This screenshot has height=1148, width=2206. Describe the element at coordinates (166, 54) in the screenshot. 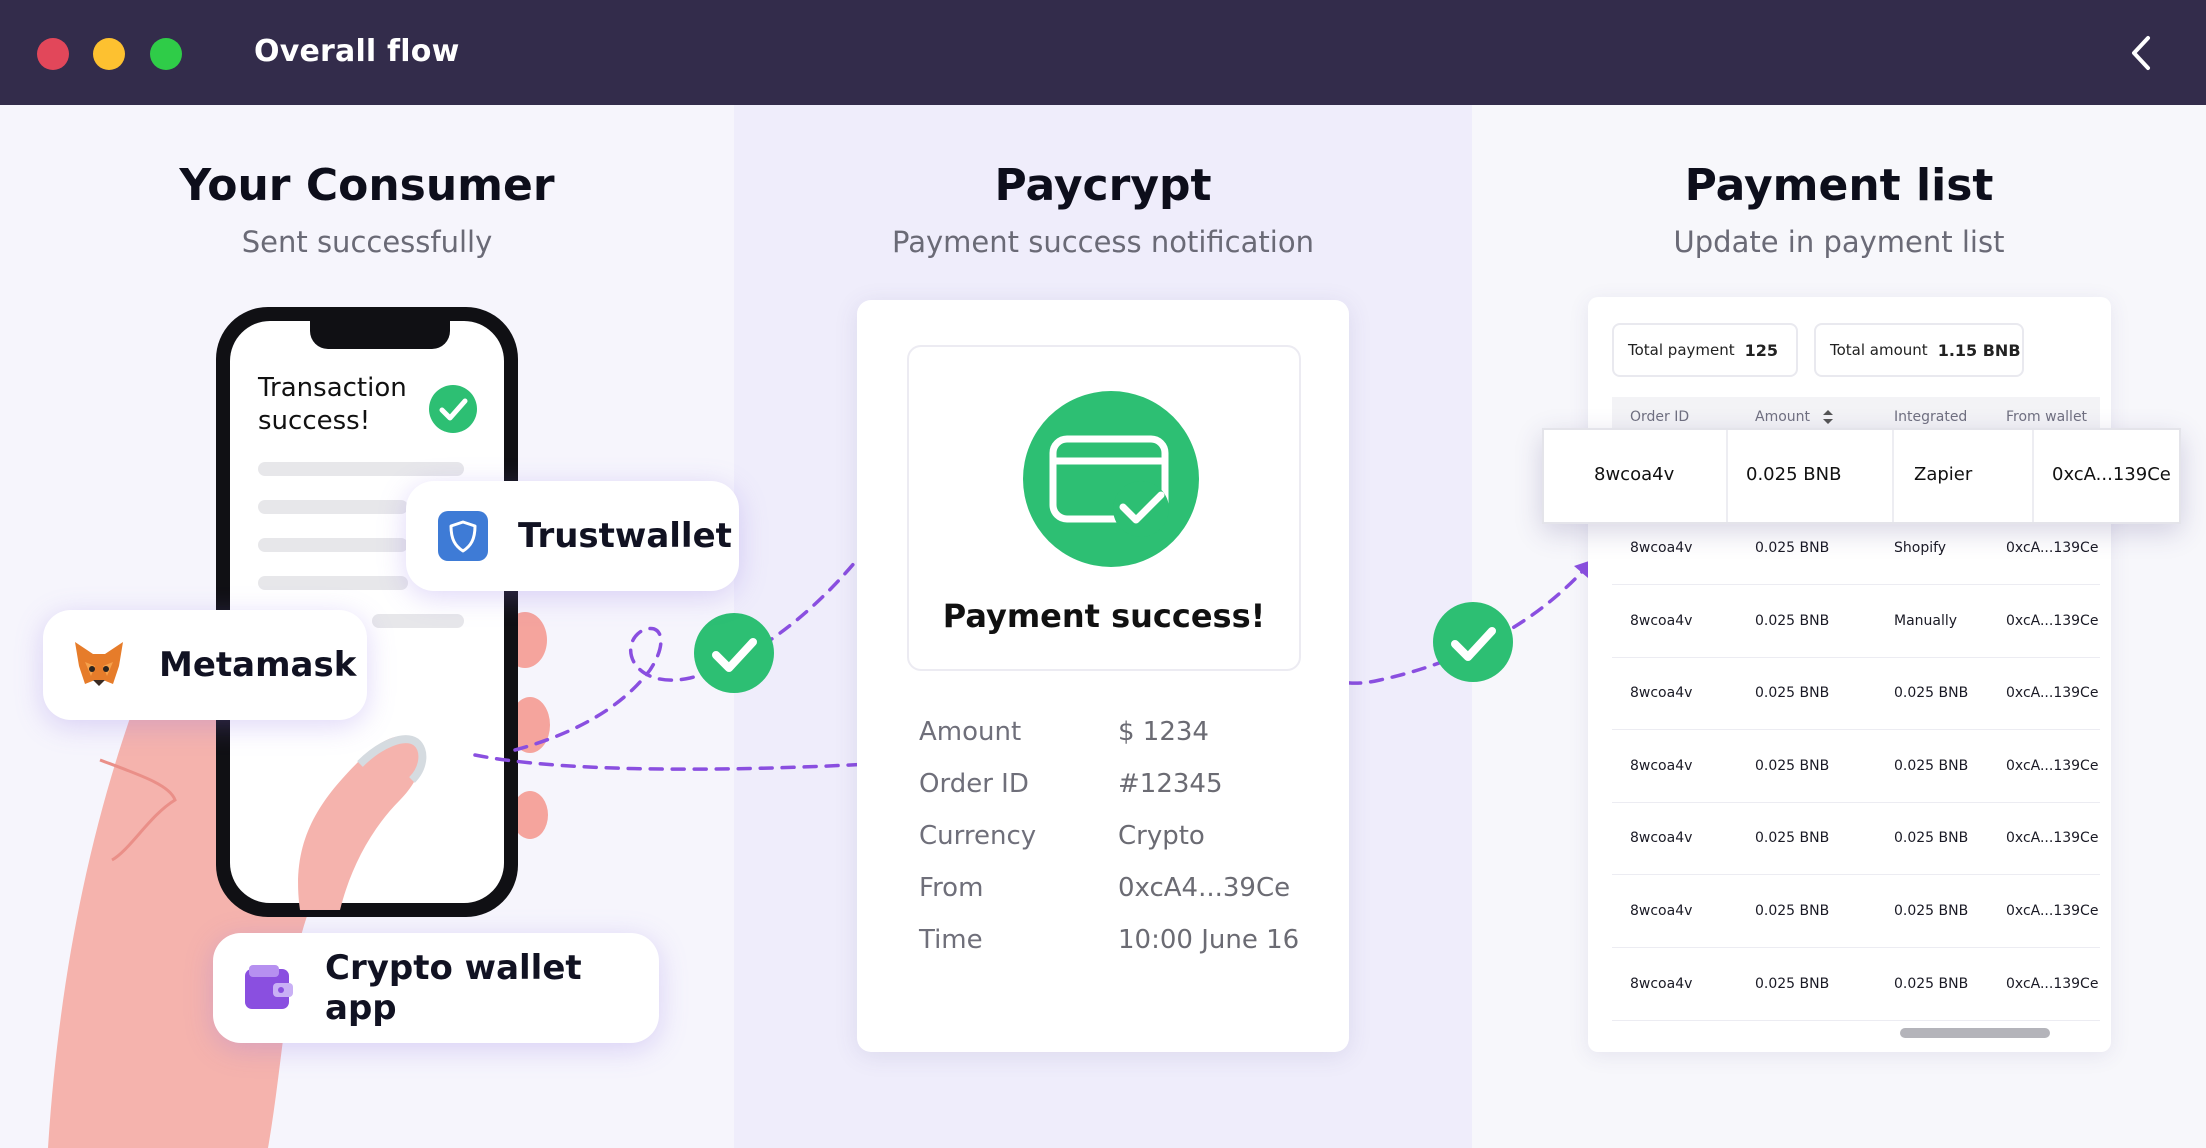

I see `maximize-window-button` at that location.